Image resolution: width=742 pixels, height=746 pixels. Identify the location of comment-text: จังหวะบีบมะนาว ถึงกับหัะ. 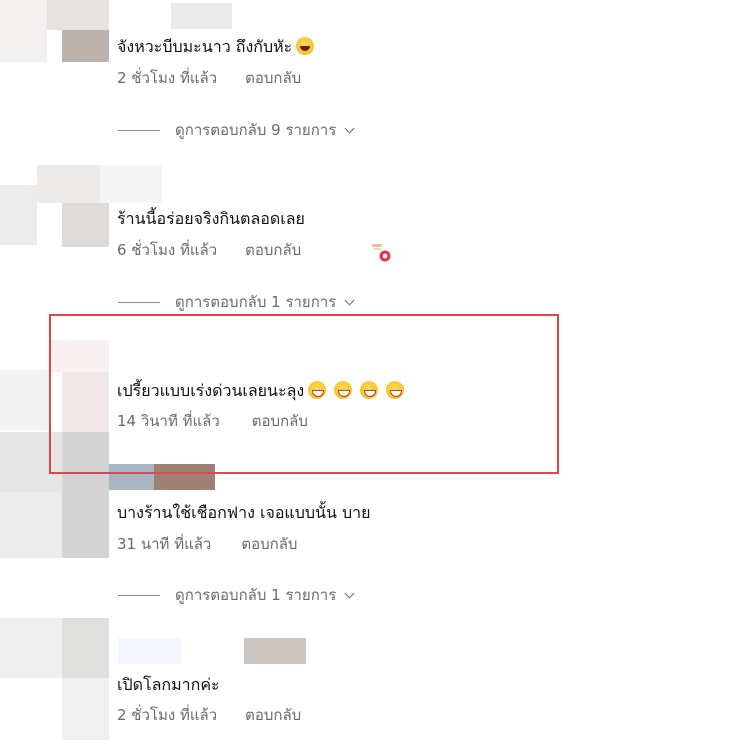
(216, 47).